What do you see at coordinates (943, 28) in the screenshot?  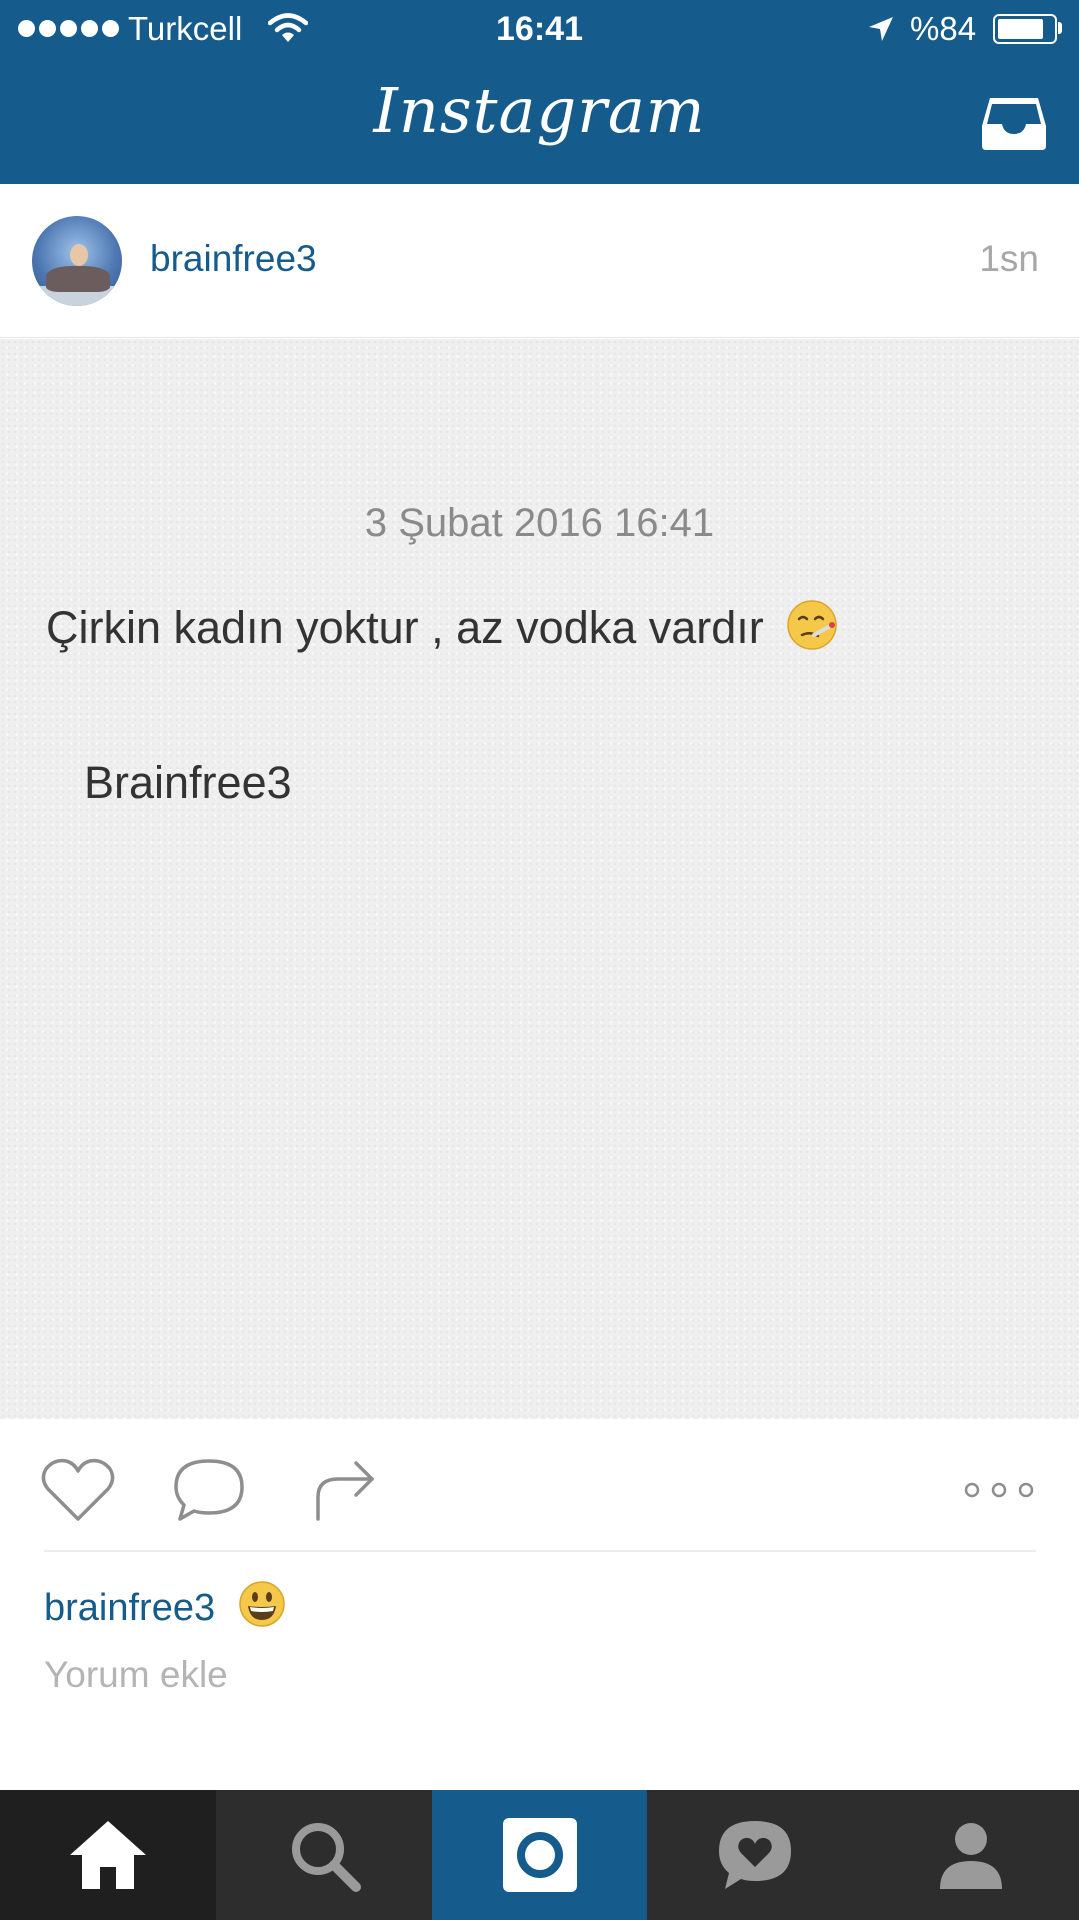 I see `battery-percentage: %84` at bounding box center [943, 28].